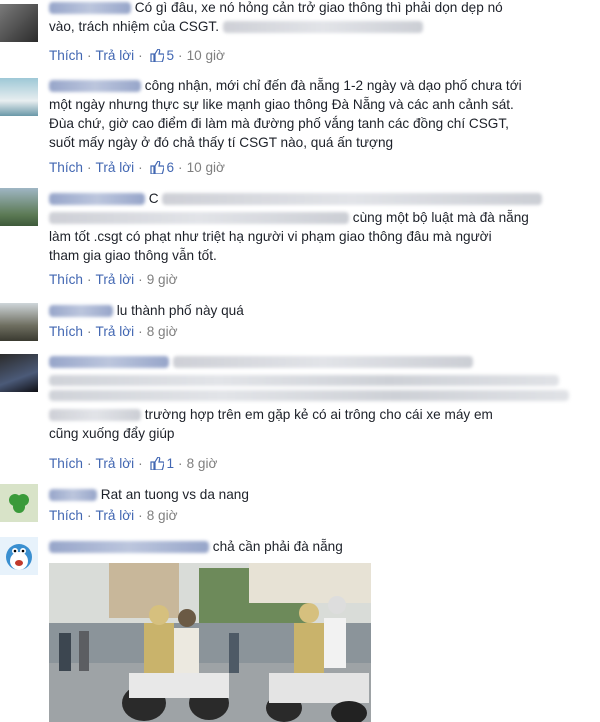  I want to click on comment-text: vào, trách nhiệm của CSGT., so click(134, 26).